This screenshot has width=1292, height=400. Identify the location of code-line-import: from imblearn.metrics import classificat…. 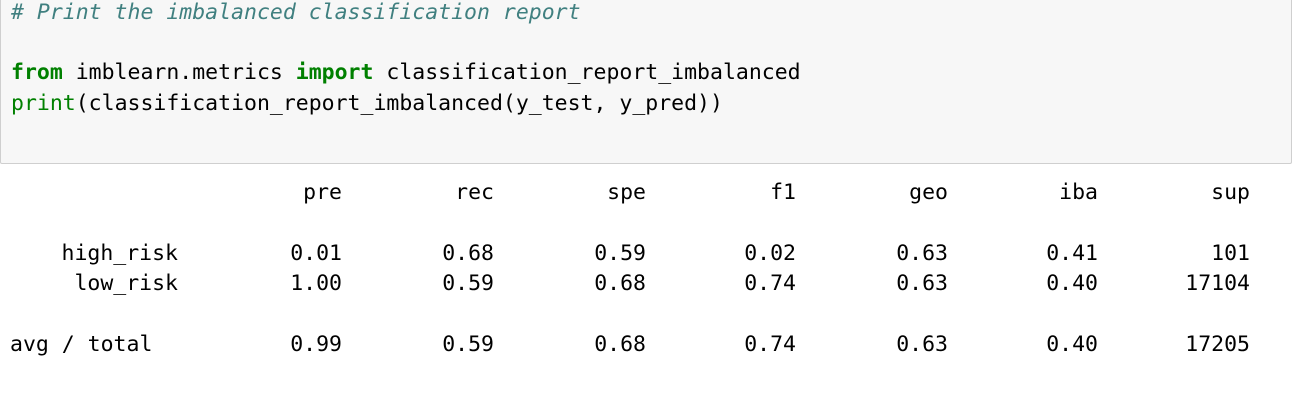
(406, 73).